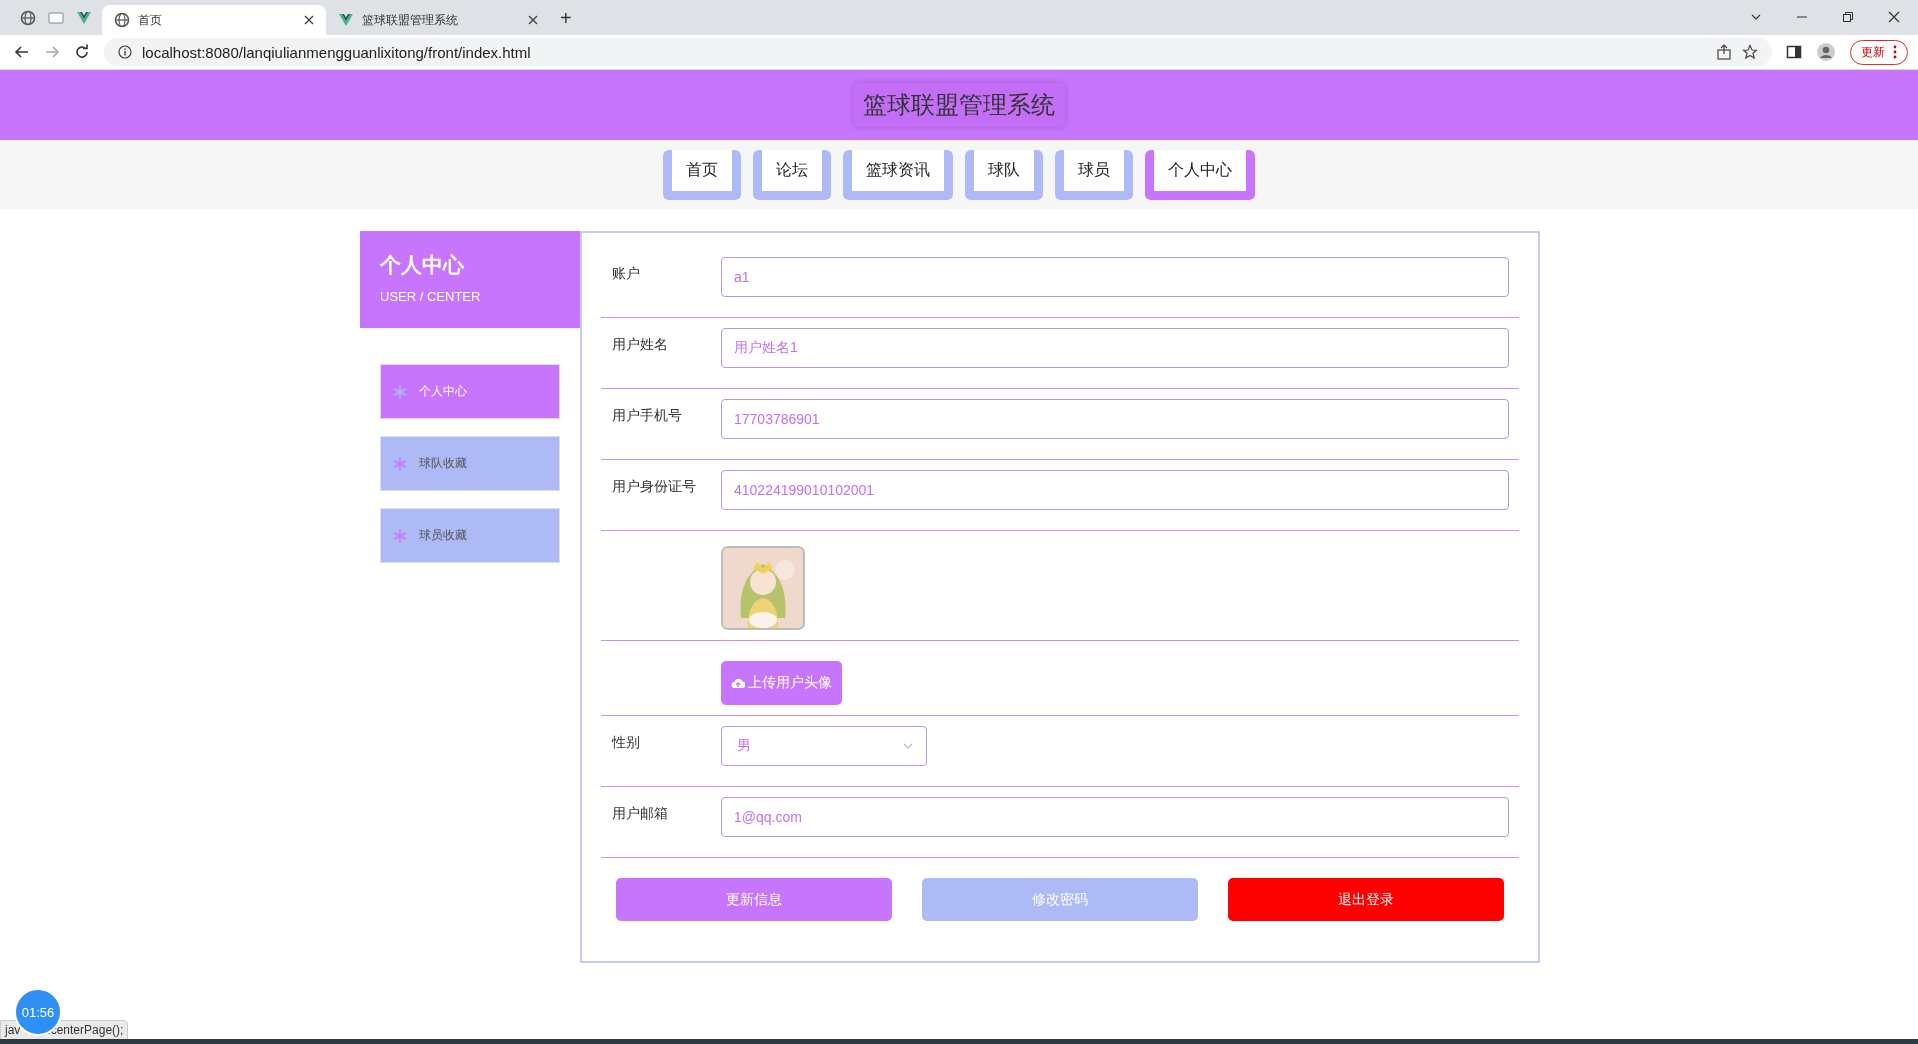 This screenshot has height=1044, width=1918. What do you see at coordinates (647, 415) in the screenshot?
I see `field-label: 用户手机号` at bounding box center [647, 415].